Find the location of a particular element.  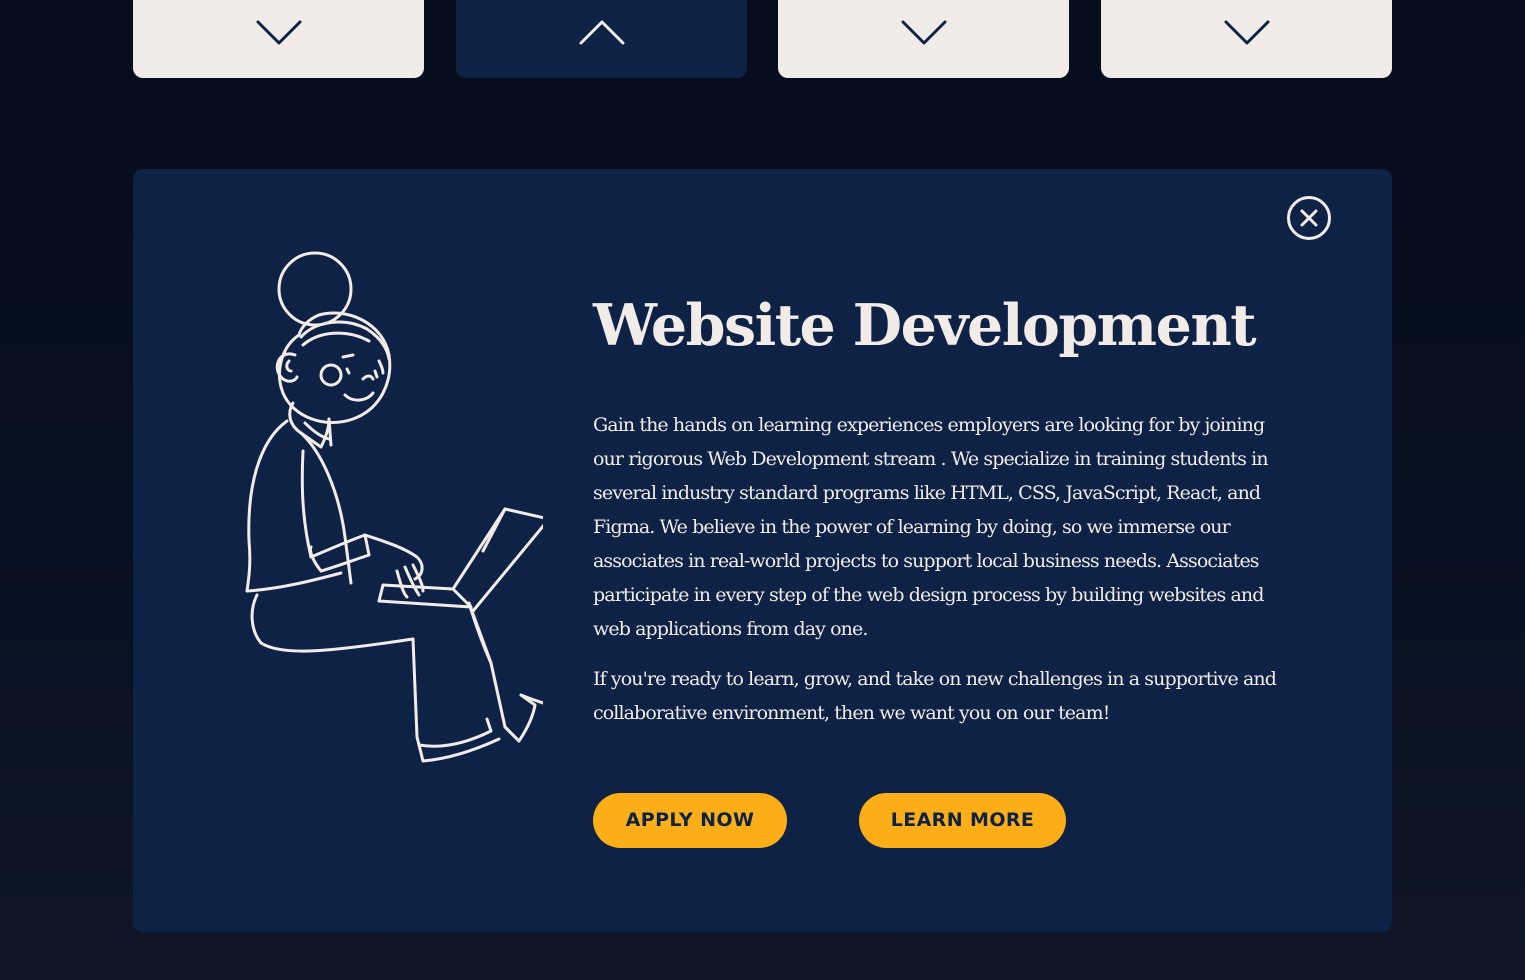

close-icon is located at coordinates (1309, 218).